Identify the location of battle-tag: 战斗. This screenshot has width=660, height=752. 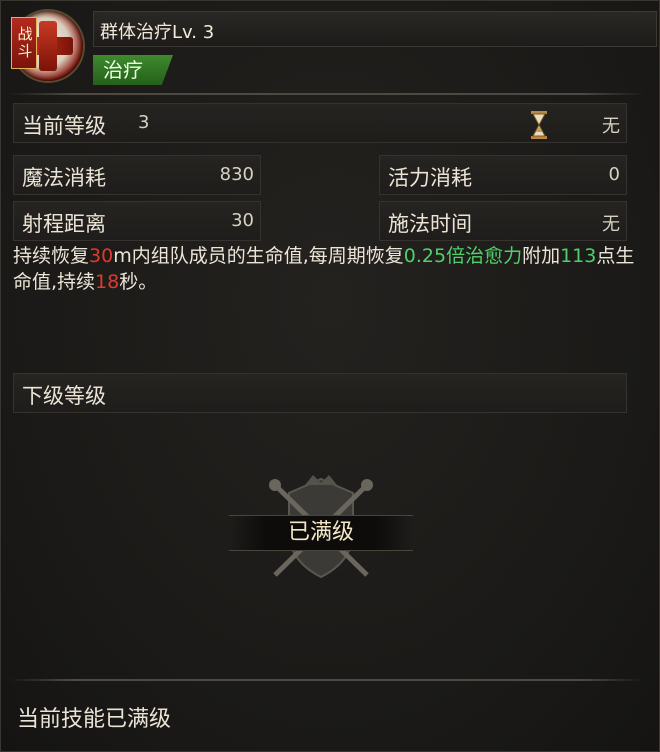
(24, 43).